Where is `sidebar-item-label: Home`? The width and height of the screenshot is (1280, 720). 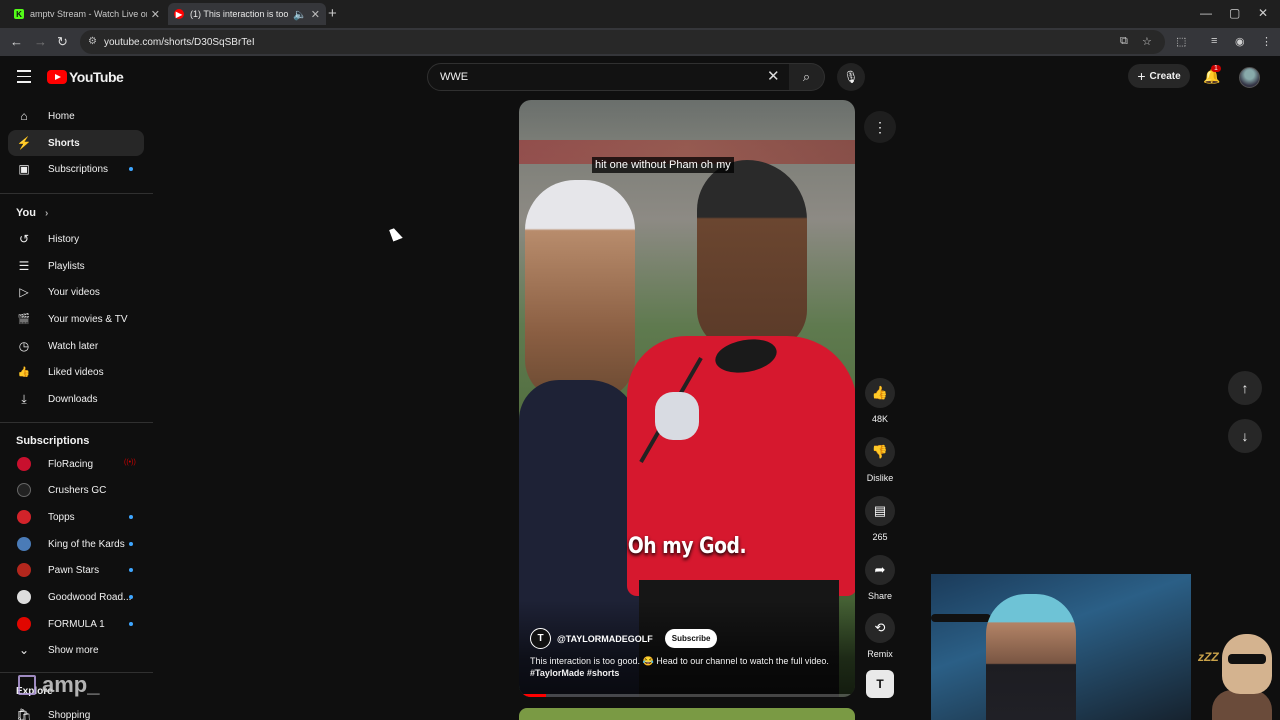
sidebar-item-label: Home is located at coordinates (61, 116).